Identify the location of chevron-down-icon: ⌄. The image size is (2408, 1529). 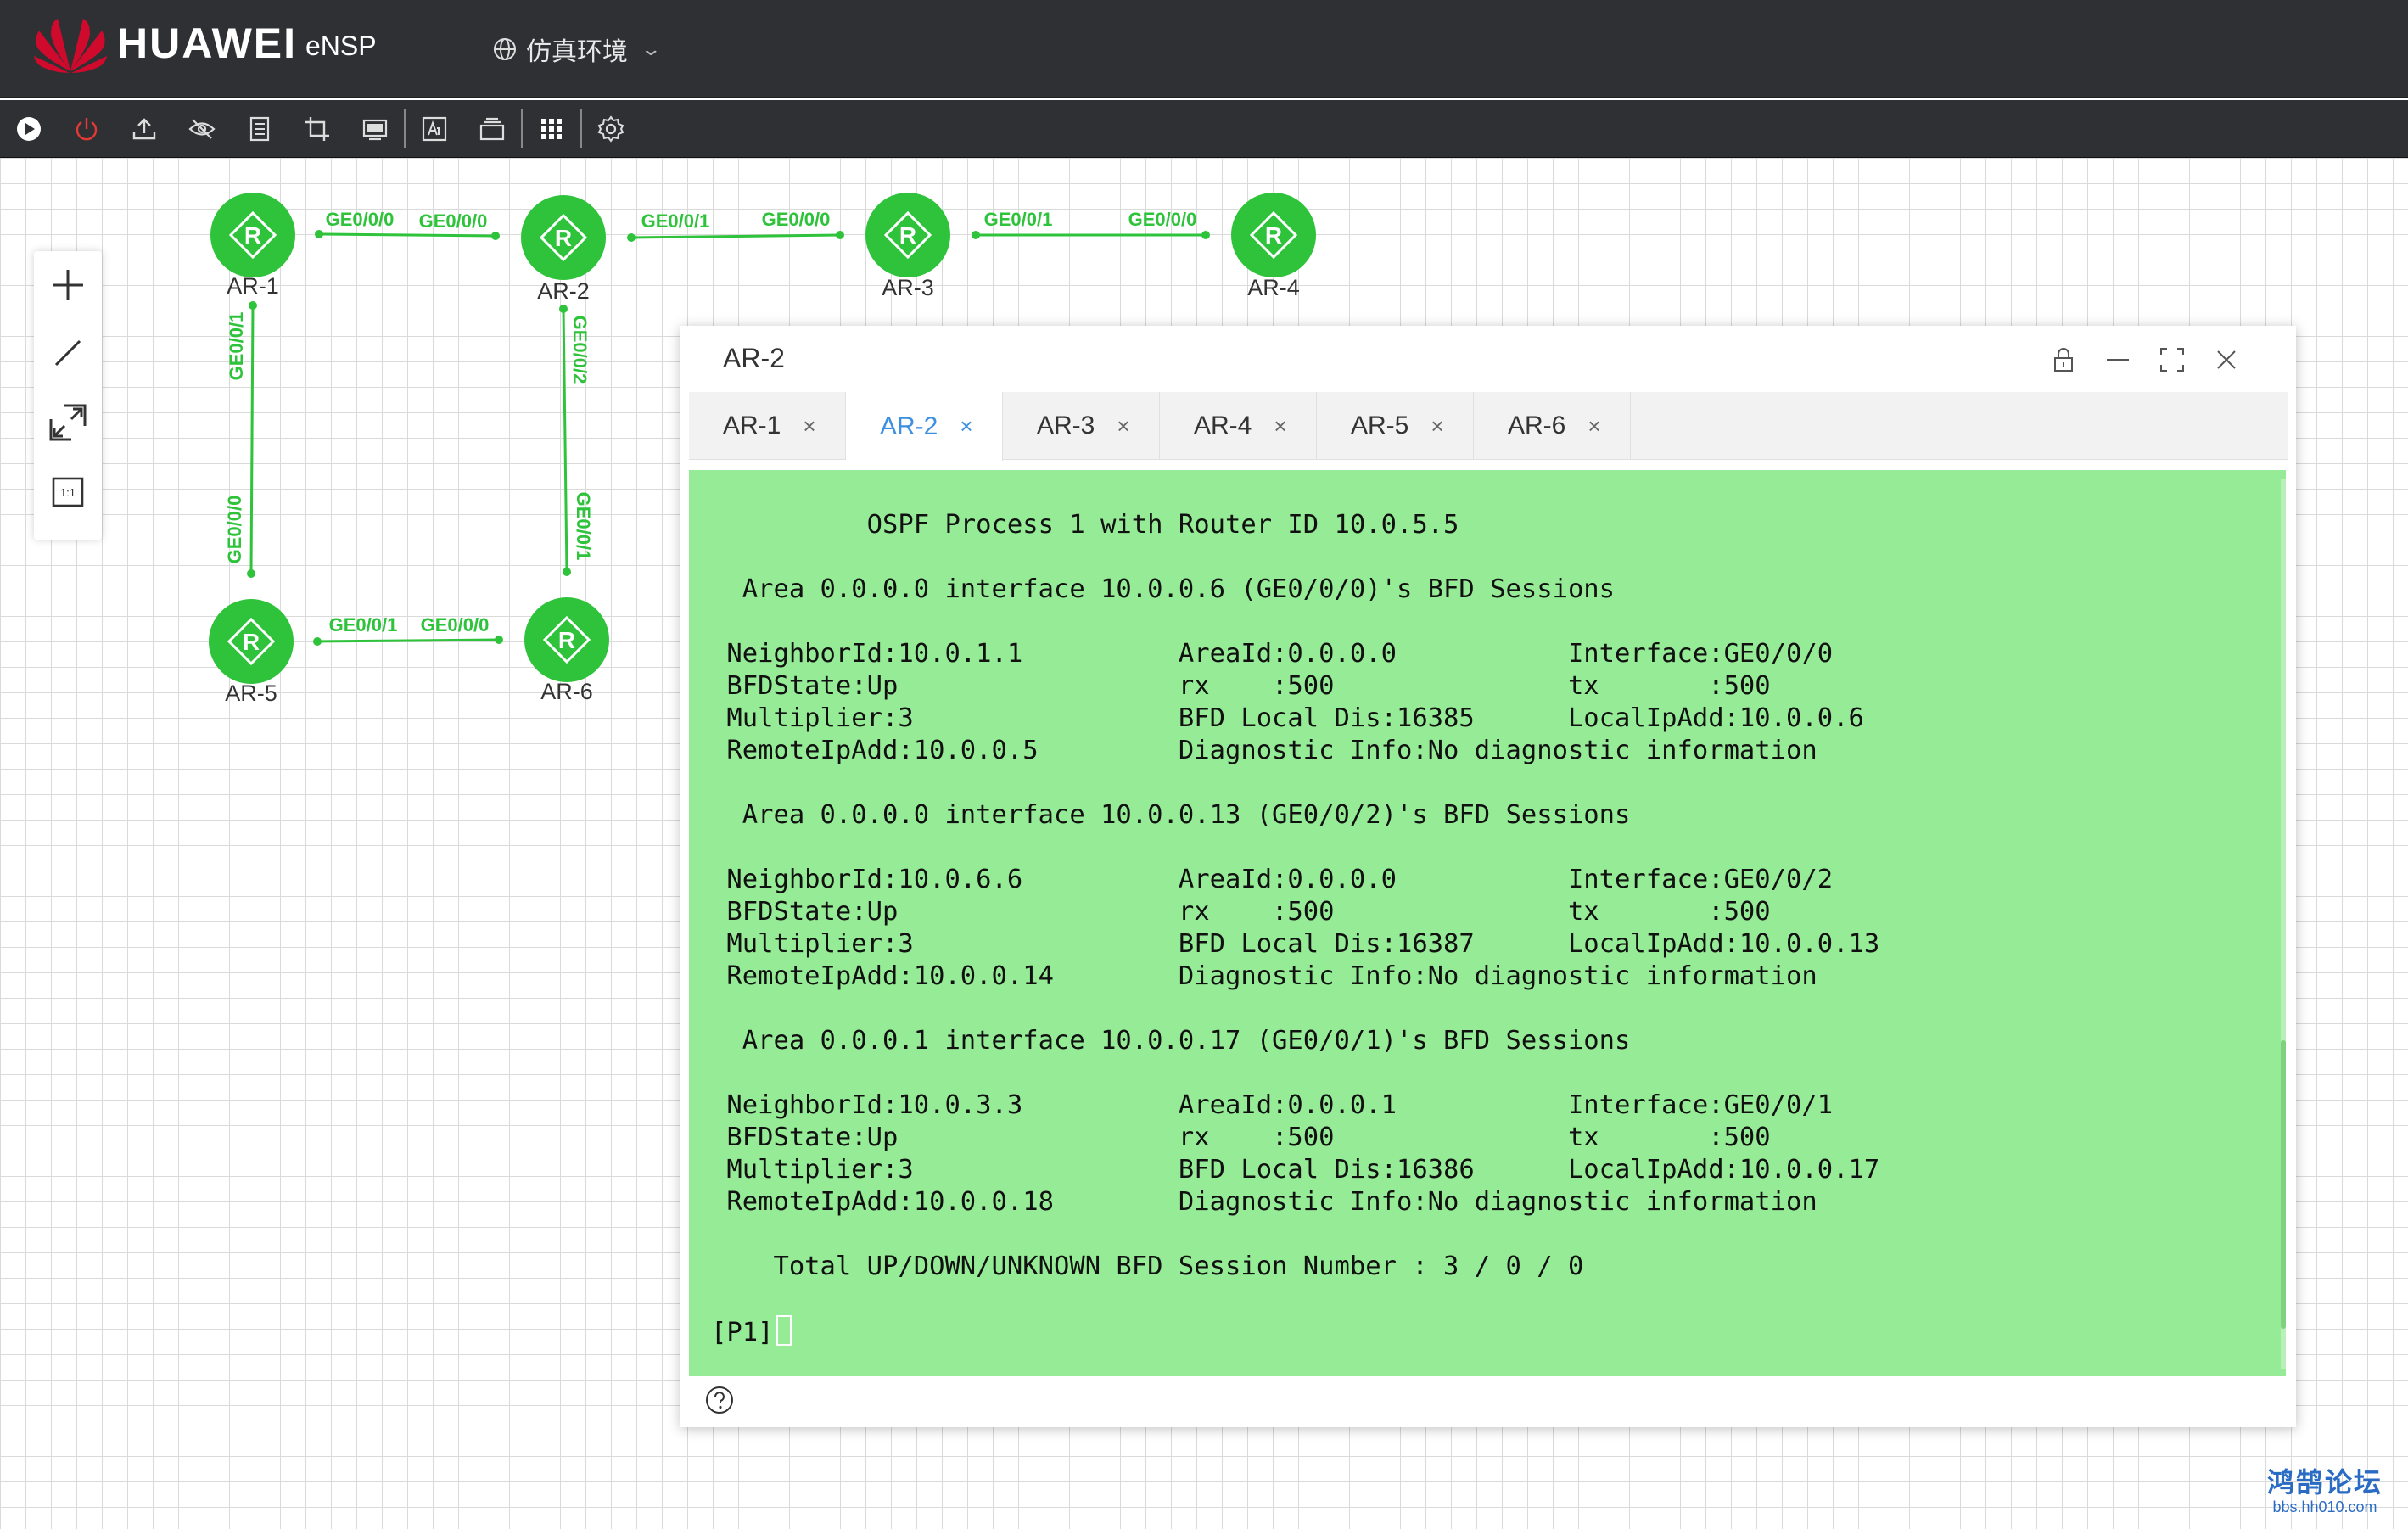
(652, 49).